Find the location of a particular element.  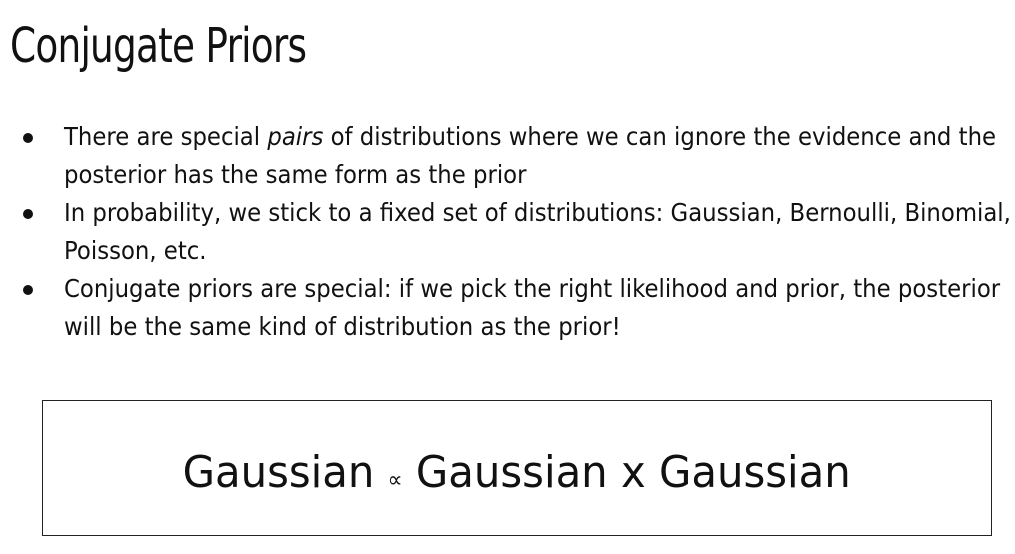

bullet-text-start: There are special is located at coordinates (166, 136).